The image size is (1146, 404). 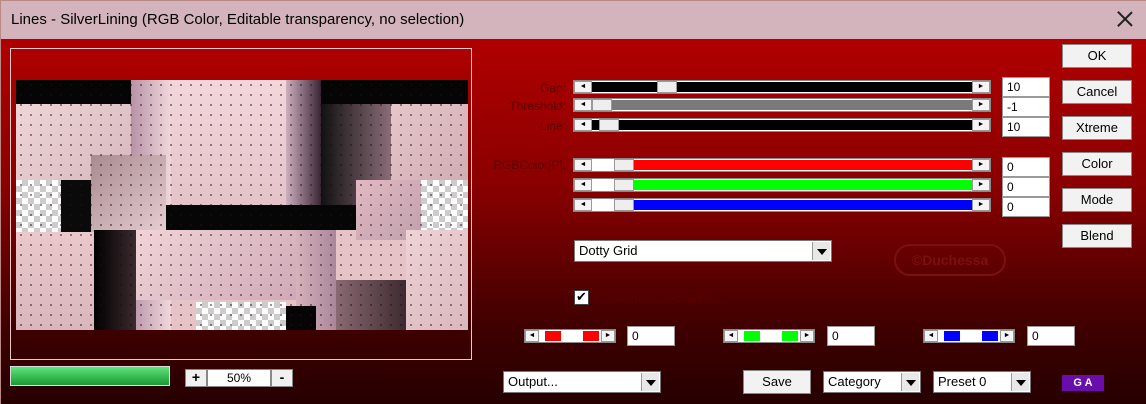 What do you see at coordinates (282, 378) in the screenshot?
I see `zoom-out-button: -` at bounding box center [282, 378].